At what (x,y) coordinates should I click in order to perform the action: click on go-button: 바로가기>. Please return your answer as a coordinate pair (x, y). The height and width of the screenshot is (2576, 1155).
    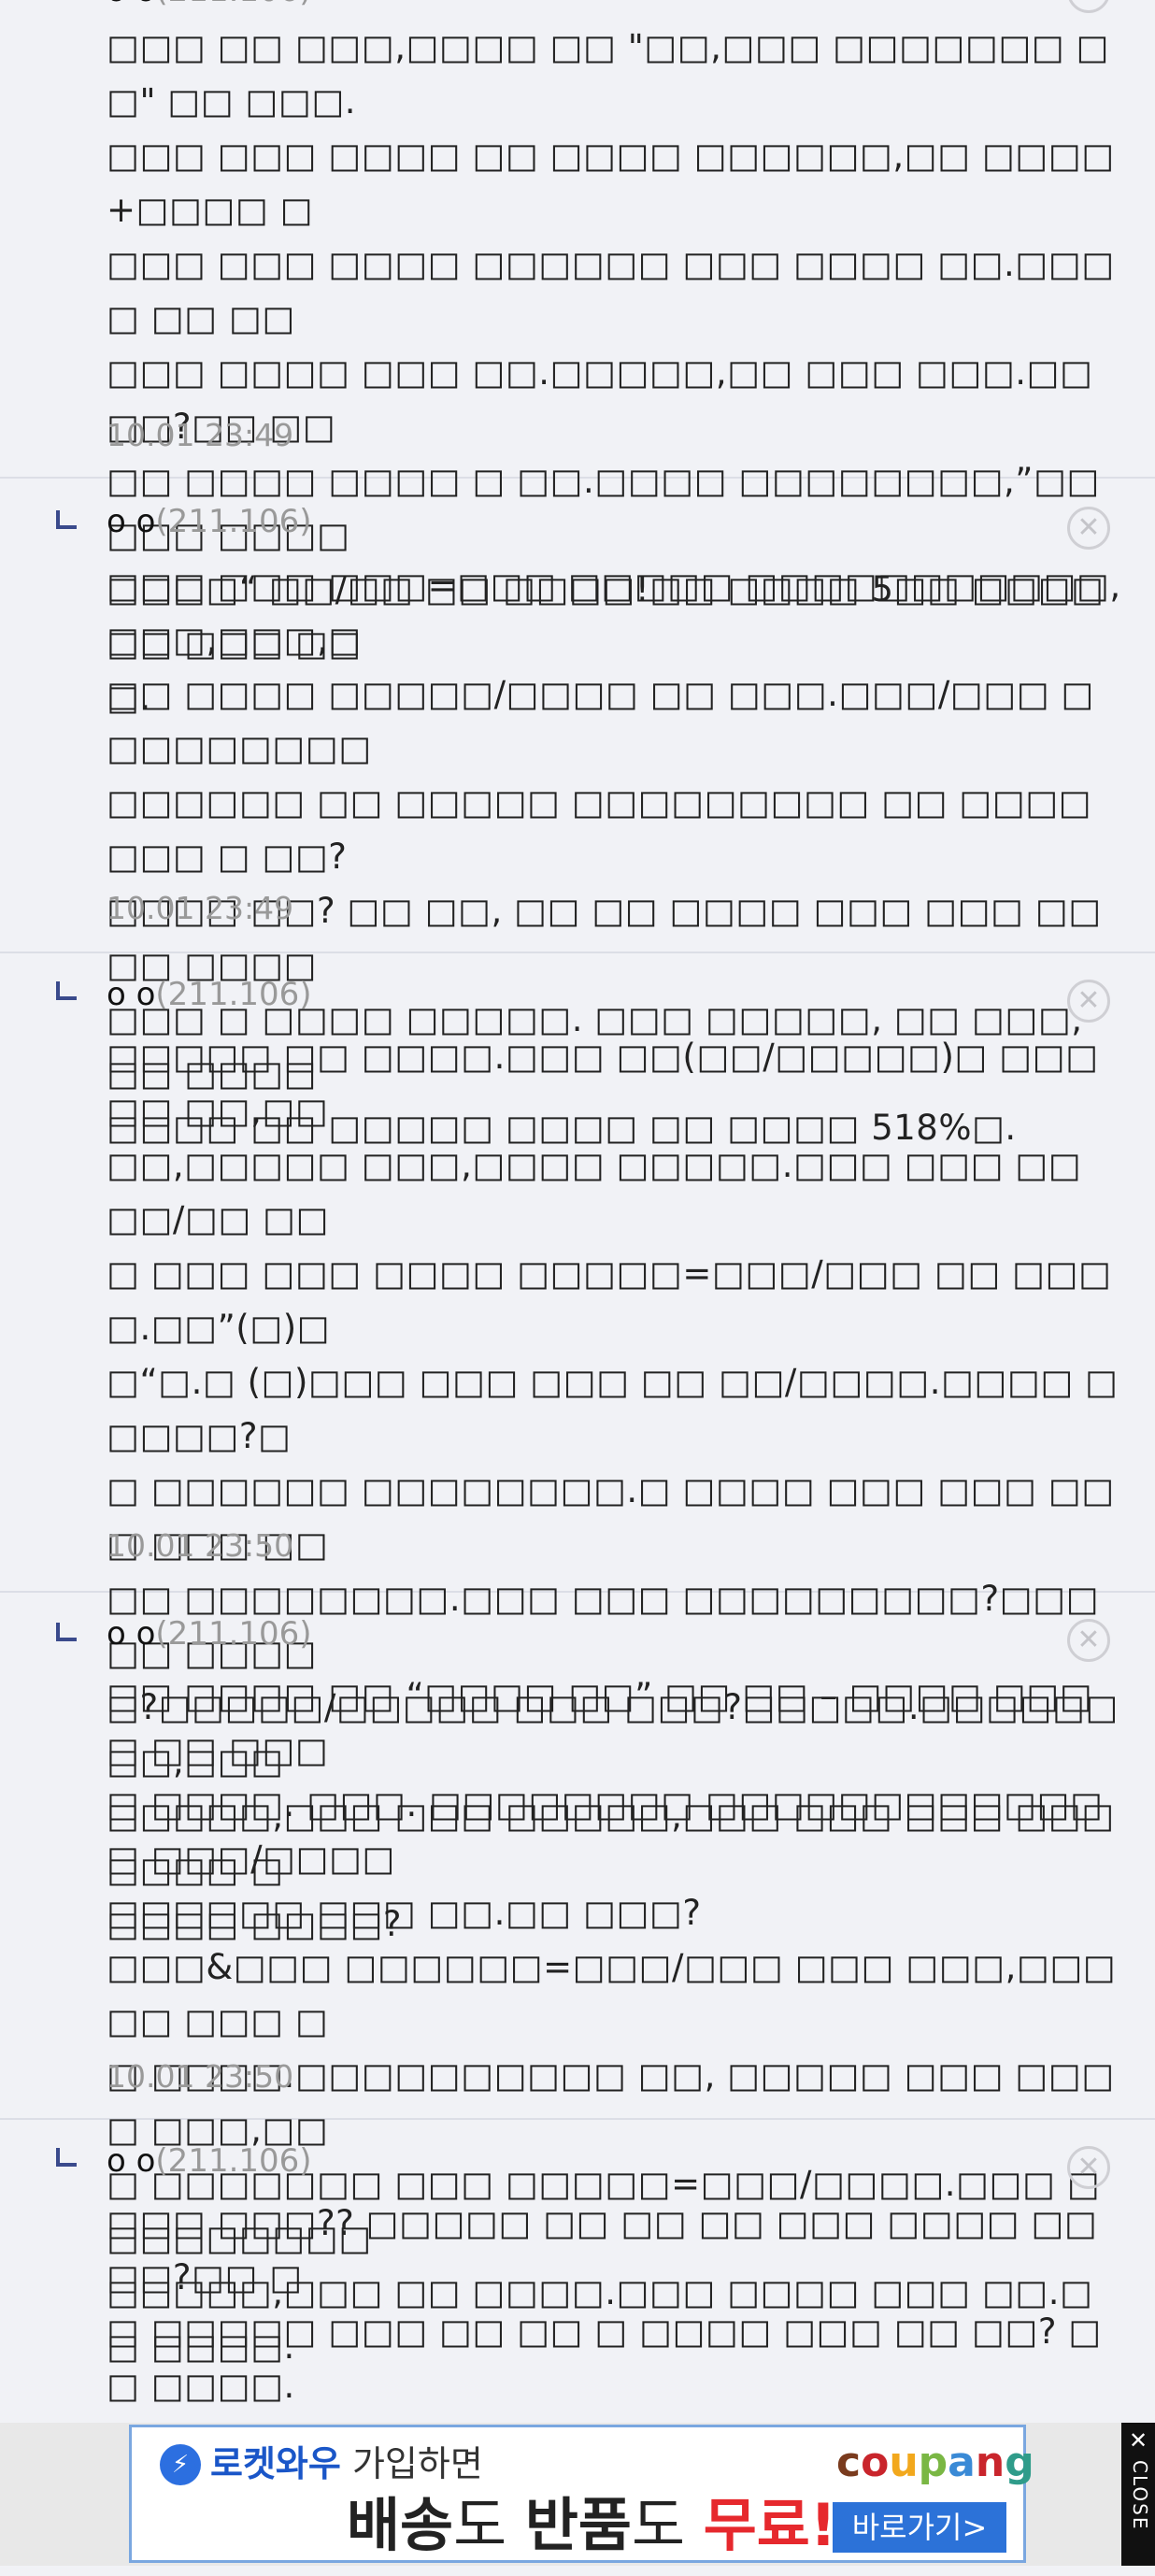
    Looking at the image, I should click on (919, 2527).